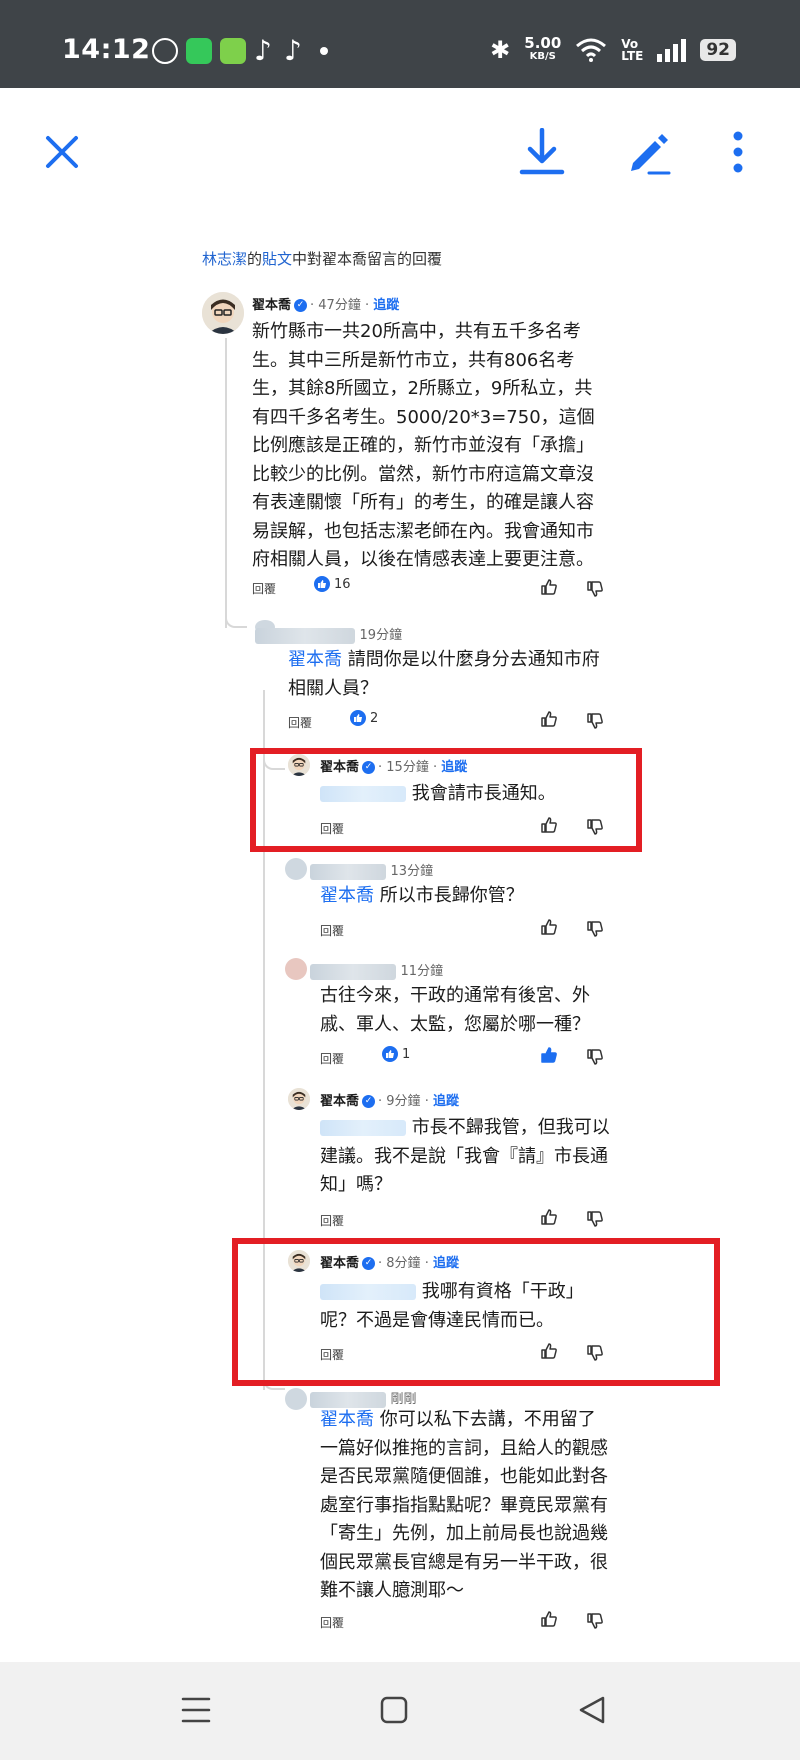  I want to click on comment-text: 所以市長歸你管？, so click(449, 895).